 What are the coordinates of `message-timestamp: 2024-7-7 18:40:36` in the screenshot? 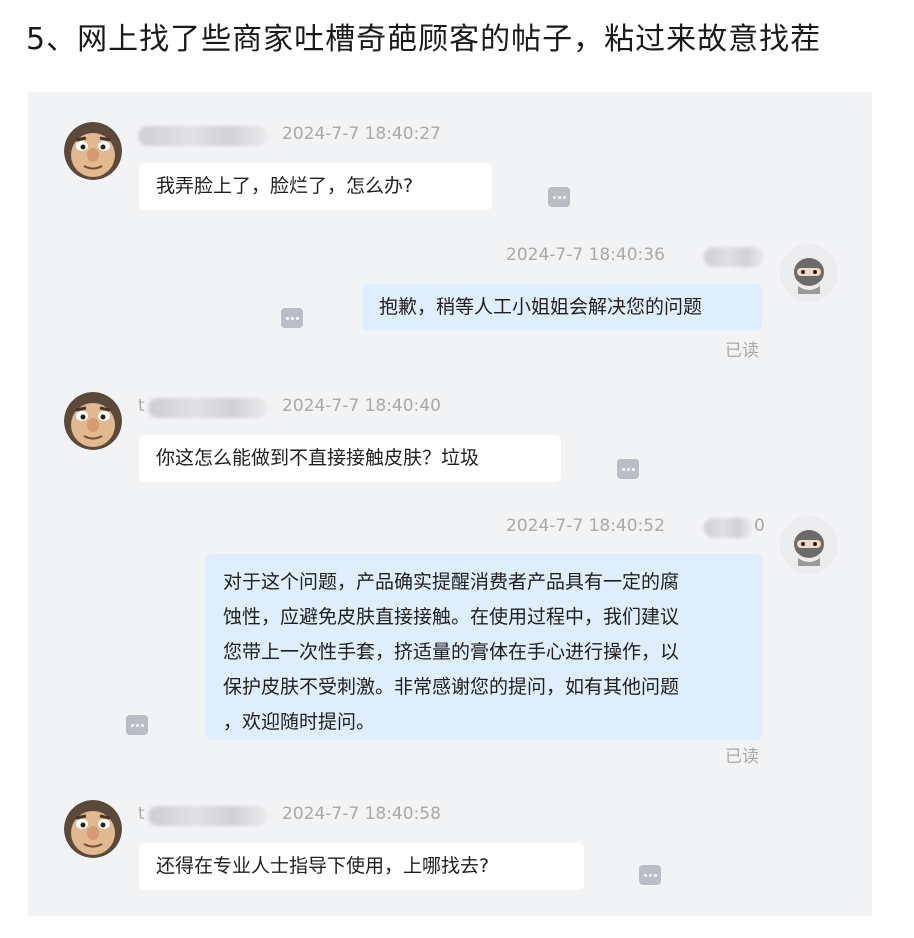 It's located at (585, 255).